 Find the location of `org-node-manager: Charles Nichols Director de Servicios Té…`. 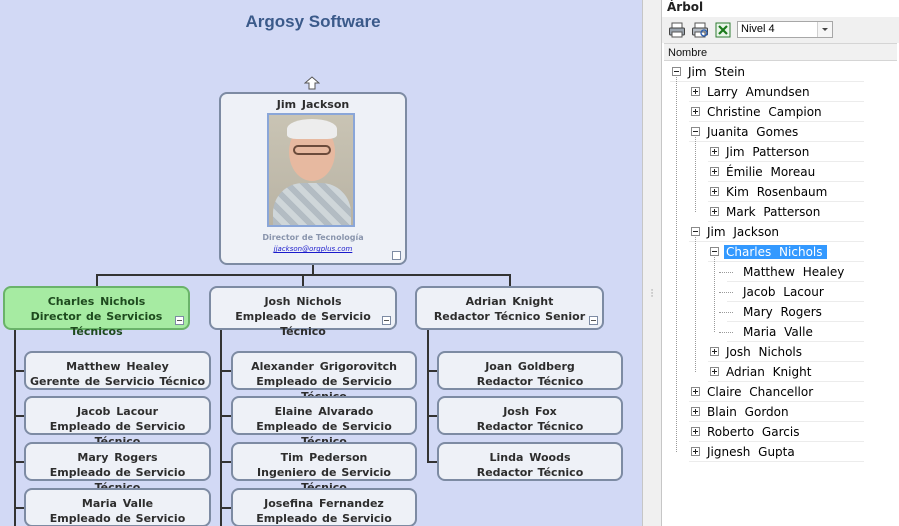

org-node-manager: Charles Nichols Director de Servicios Té… is located at coordinates (96, 312).